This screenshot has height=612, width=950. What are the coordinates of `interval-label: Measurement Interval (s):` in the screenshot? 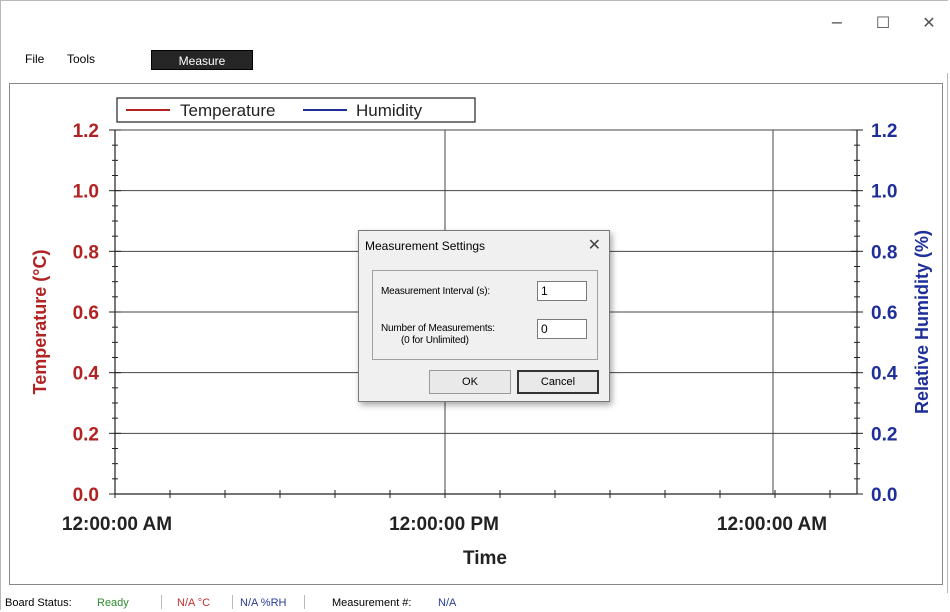 It's located at (435, 291).